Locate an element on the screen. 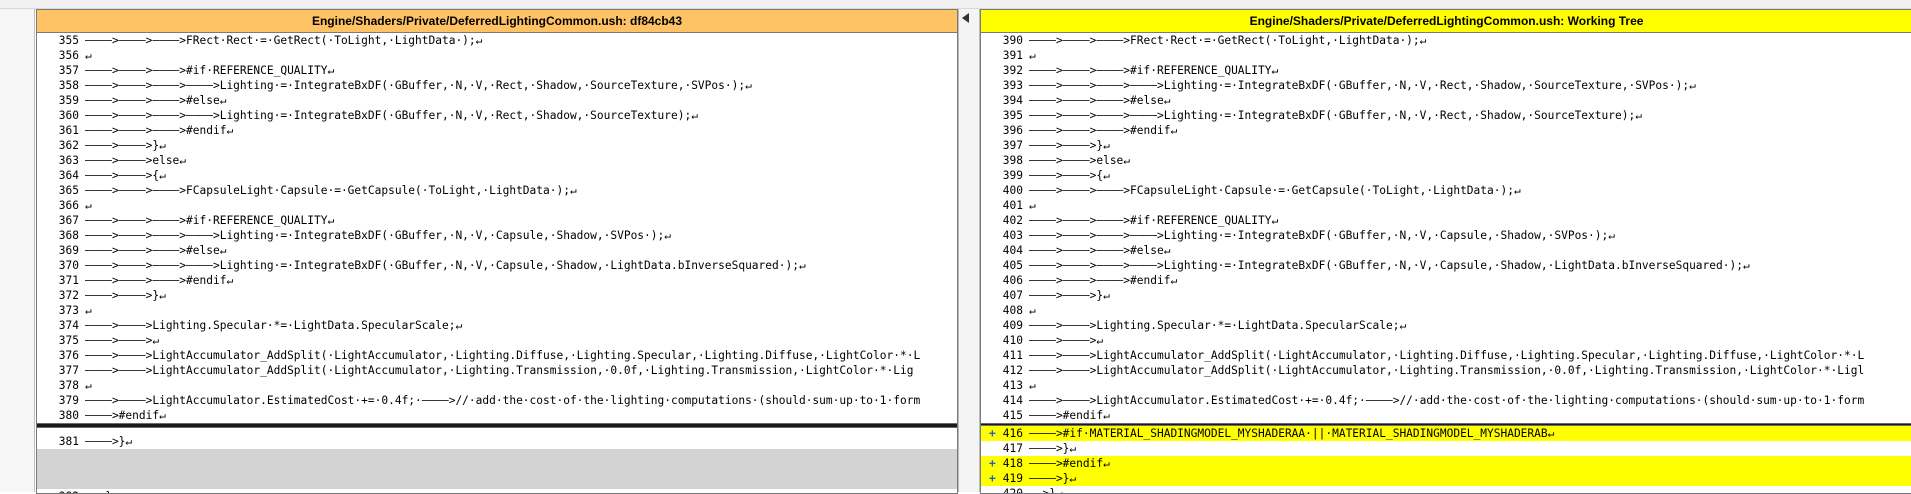  center-scroll-strip is located at coordinates (969, 250).